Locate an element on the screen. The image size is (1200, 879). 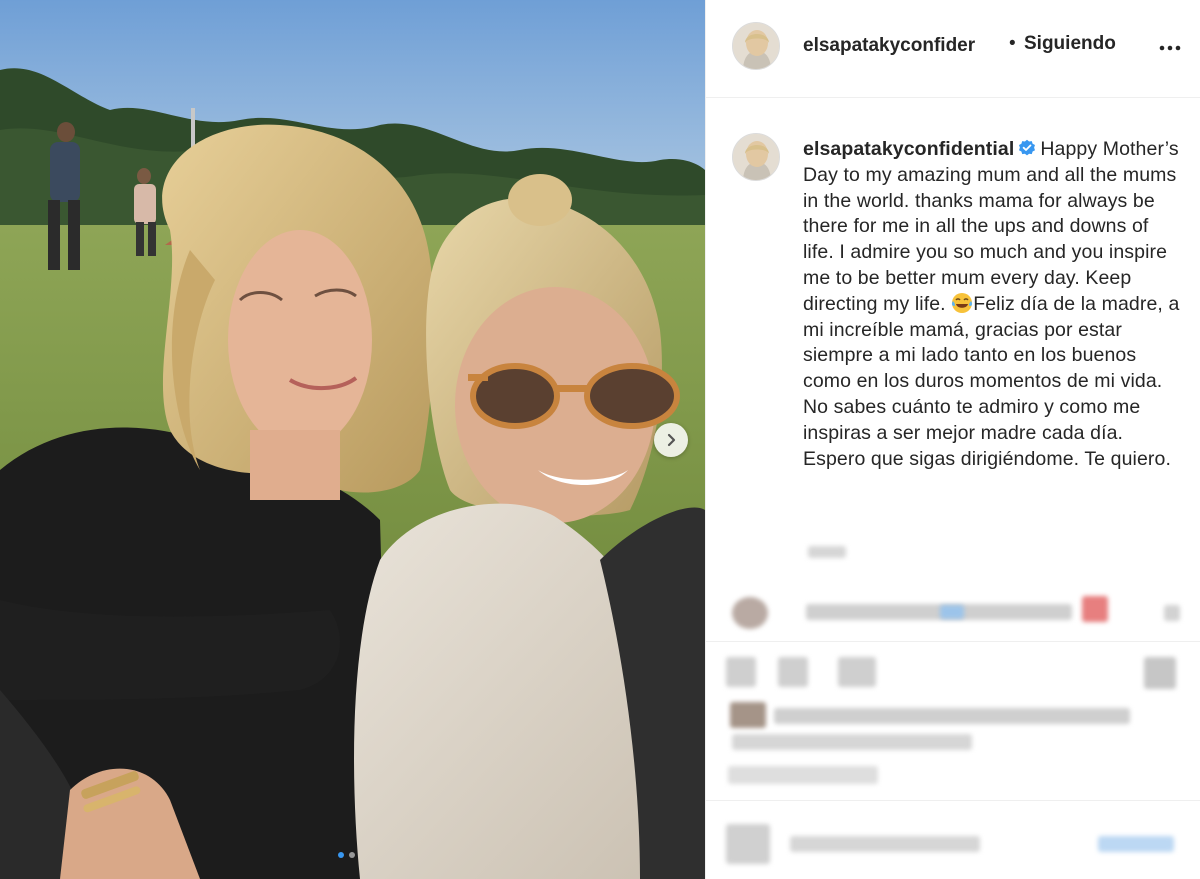
caption-username: elsapatakyconfidential is located at coordinates (908, 149).